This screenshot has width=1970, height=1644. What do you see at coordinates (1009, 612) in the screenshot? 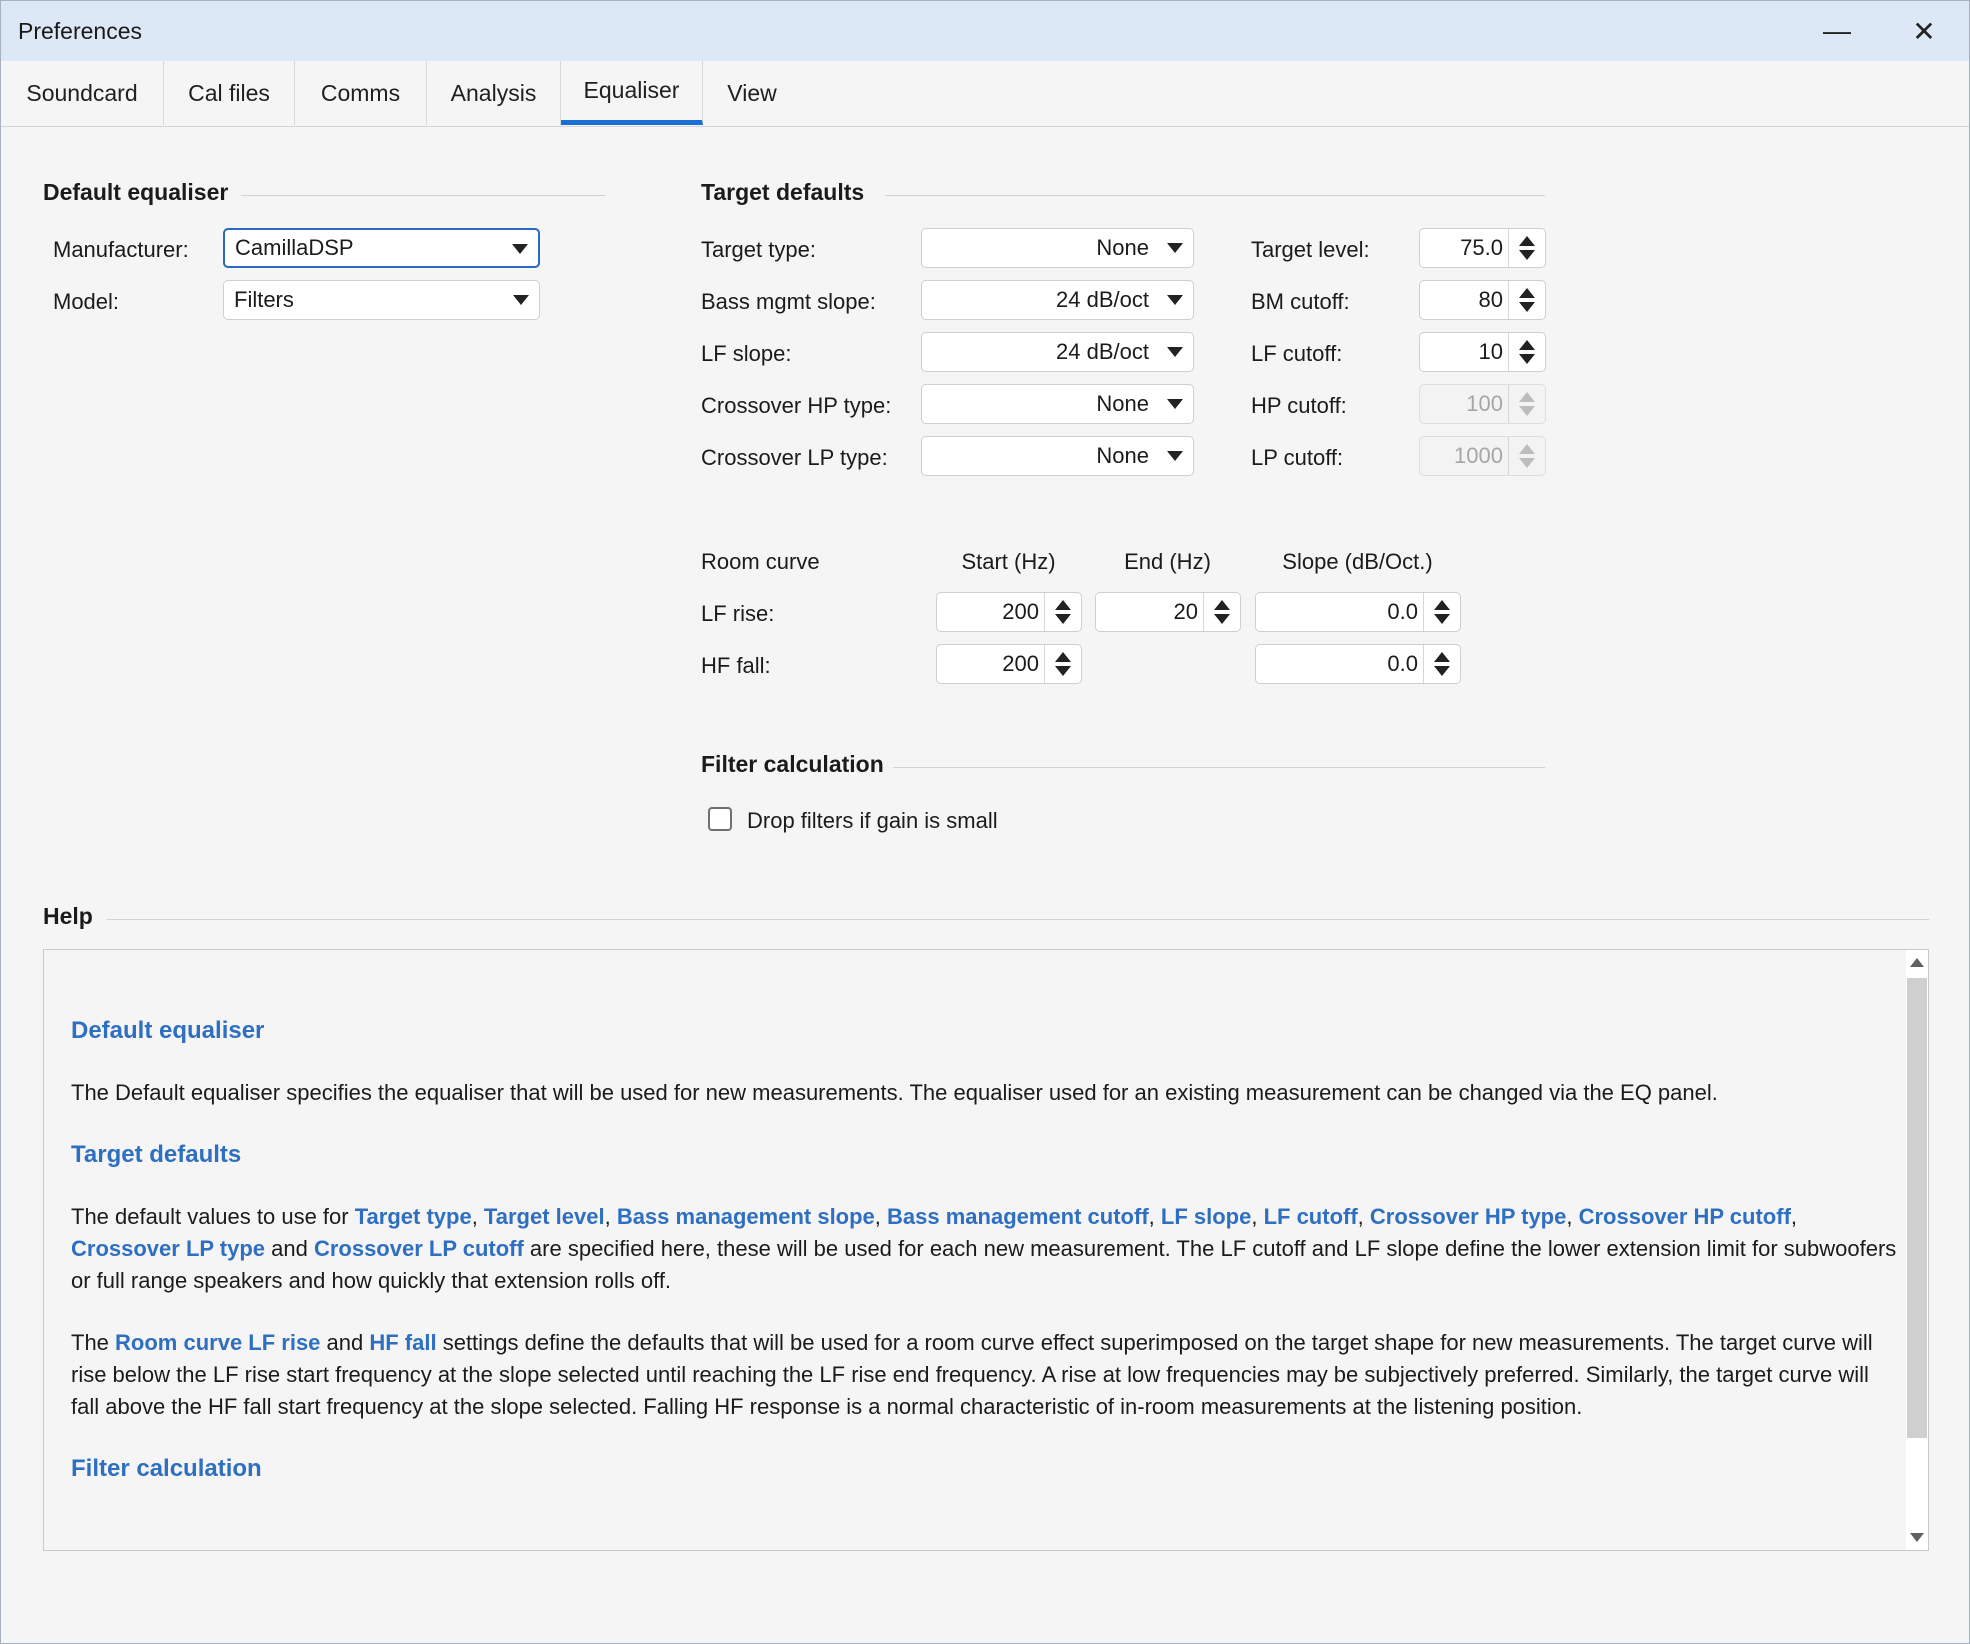
I see `lf-rise-start-spinner: 200` at bounding box center [1009, 612].